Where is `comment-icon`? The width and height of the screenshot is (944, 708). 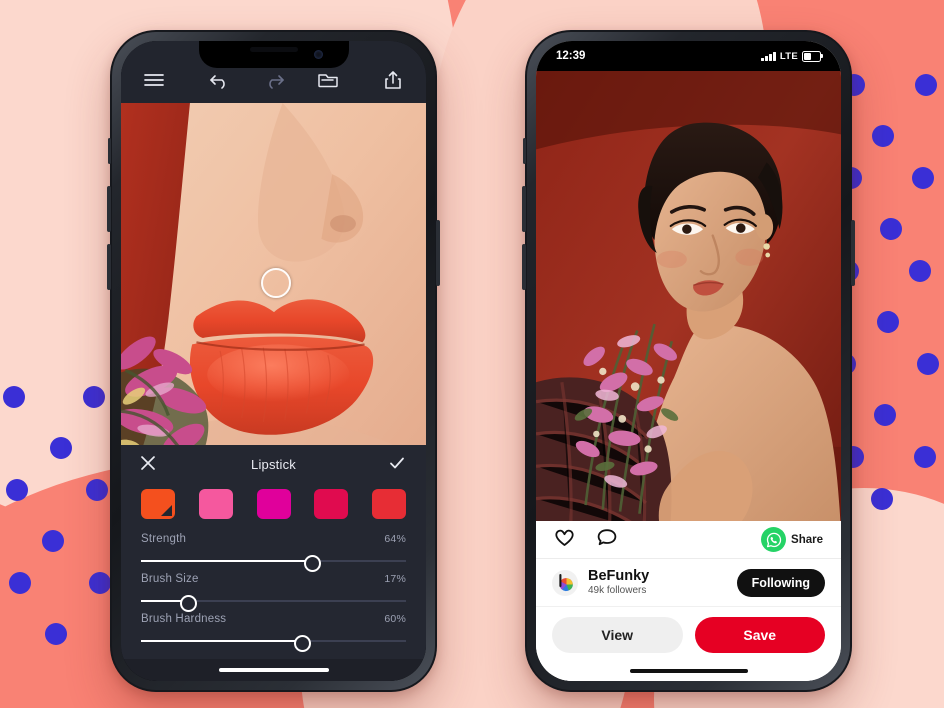
comment-icon is located at coordinates (607, 540).